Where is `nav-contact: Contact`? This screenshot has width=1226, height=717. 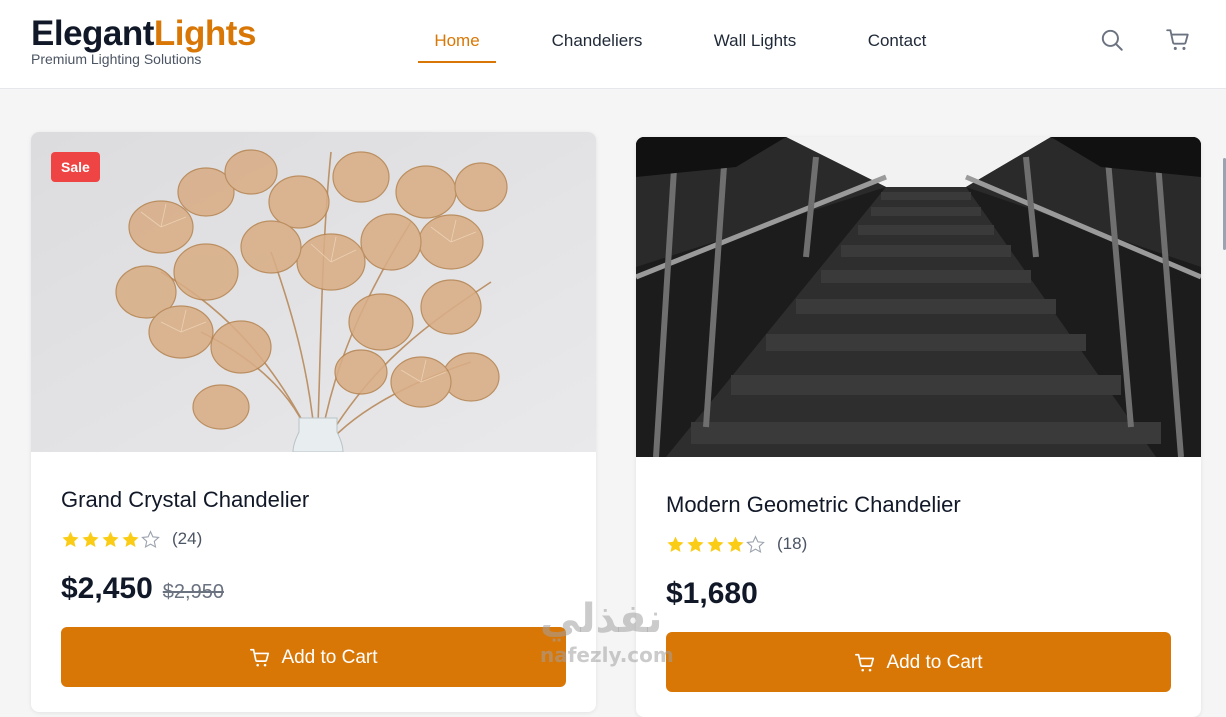 nav-contact: Contact is located at coordinates (897, 45).